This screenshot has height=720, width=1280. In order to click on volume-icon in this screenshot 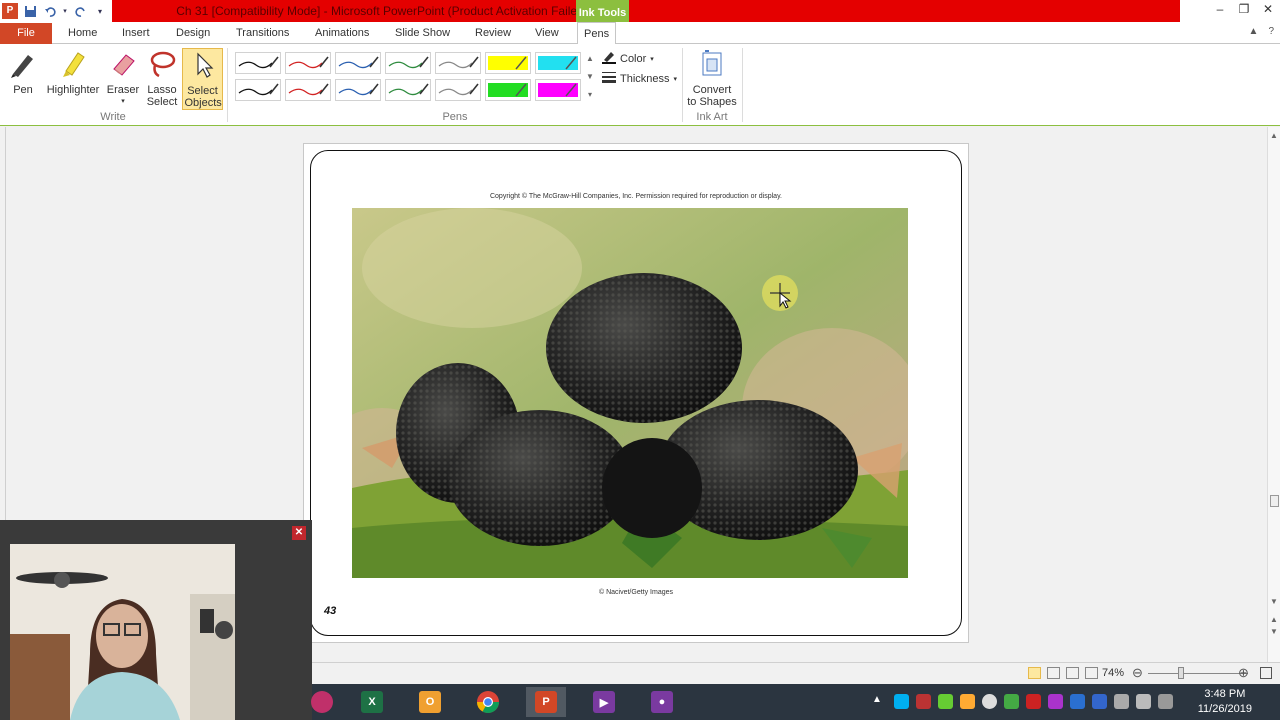, I will do `click(1143, 701)`.